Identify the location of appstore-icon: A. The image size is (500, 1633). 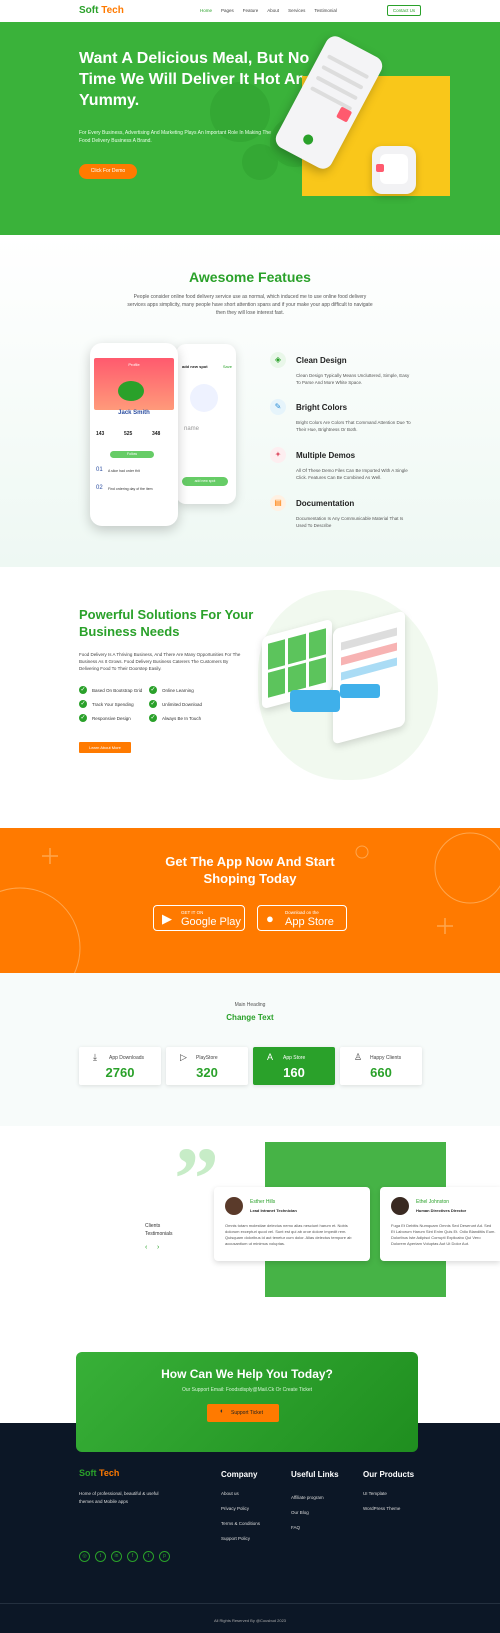
(270, 1057).